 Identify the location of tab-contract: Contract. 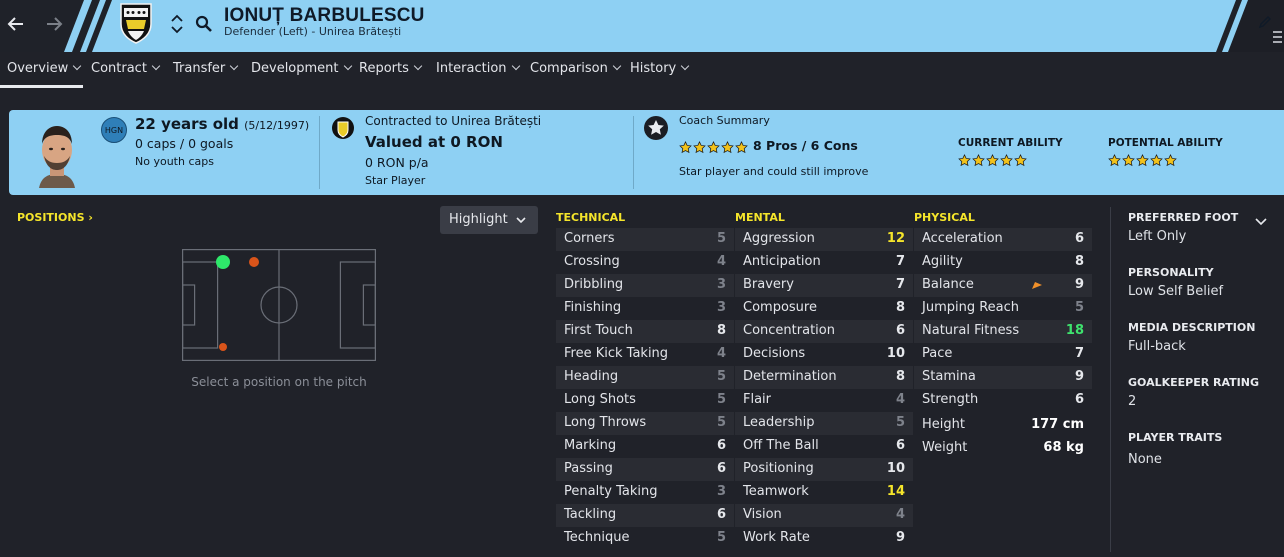
(126, 68).